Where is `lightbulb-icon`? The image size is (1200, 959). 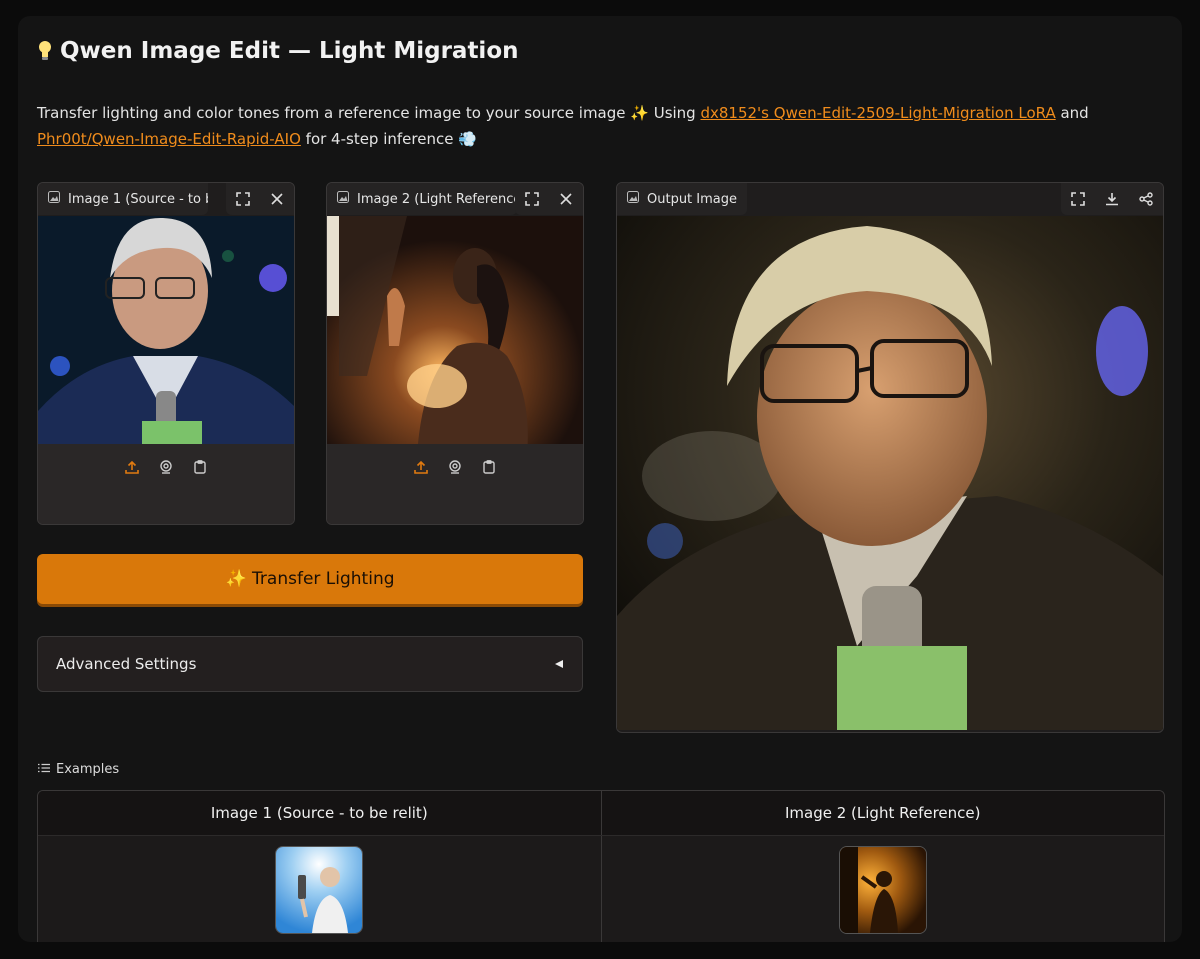 lightbulb-icon is located at coordinates (45, 51).